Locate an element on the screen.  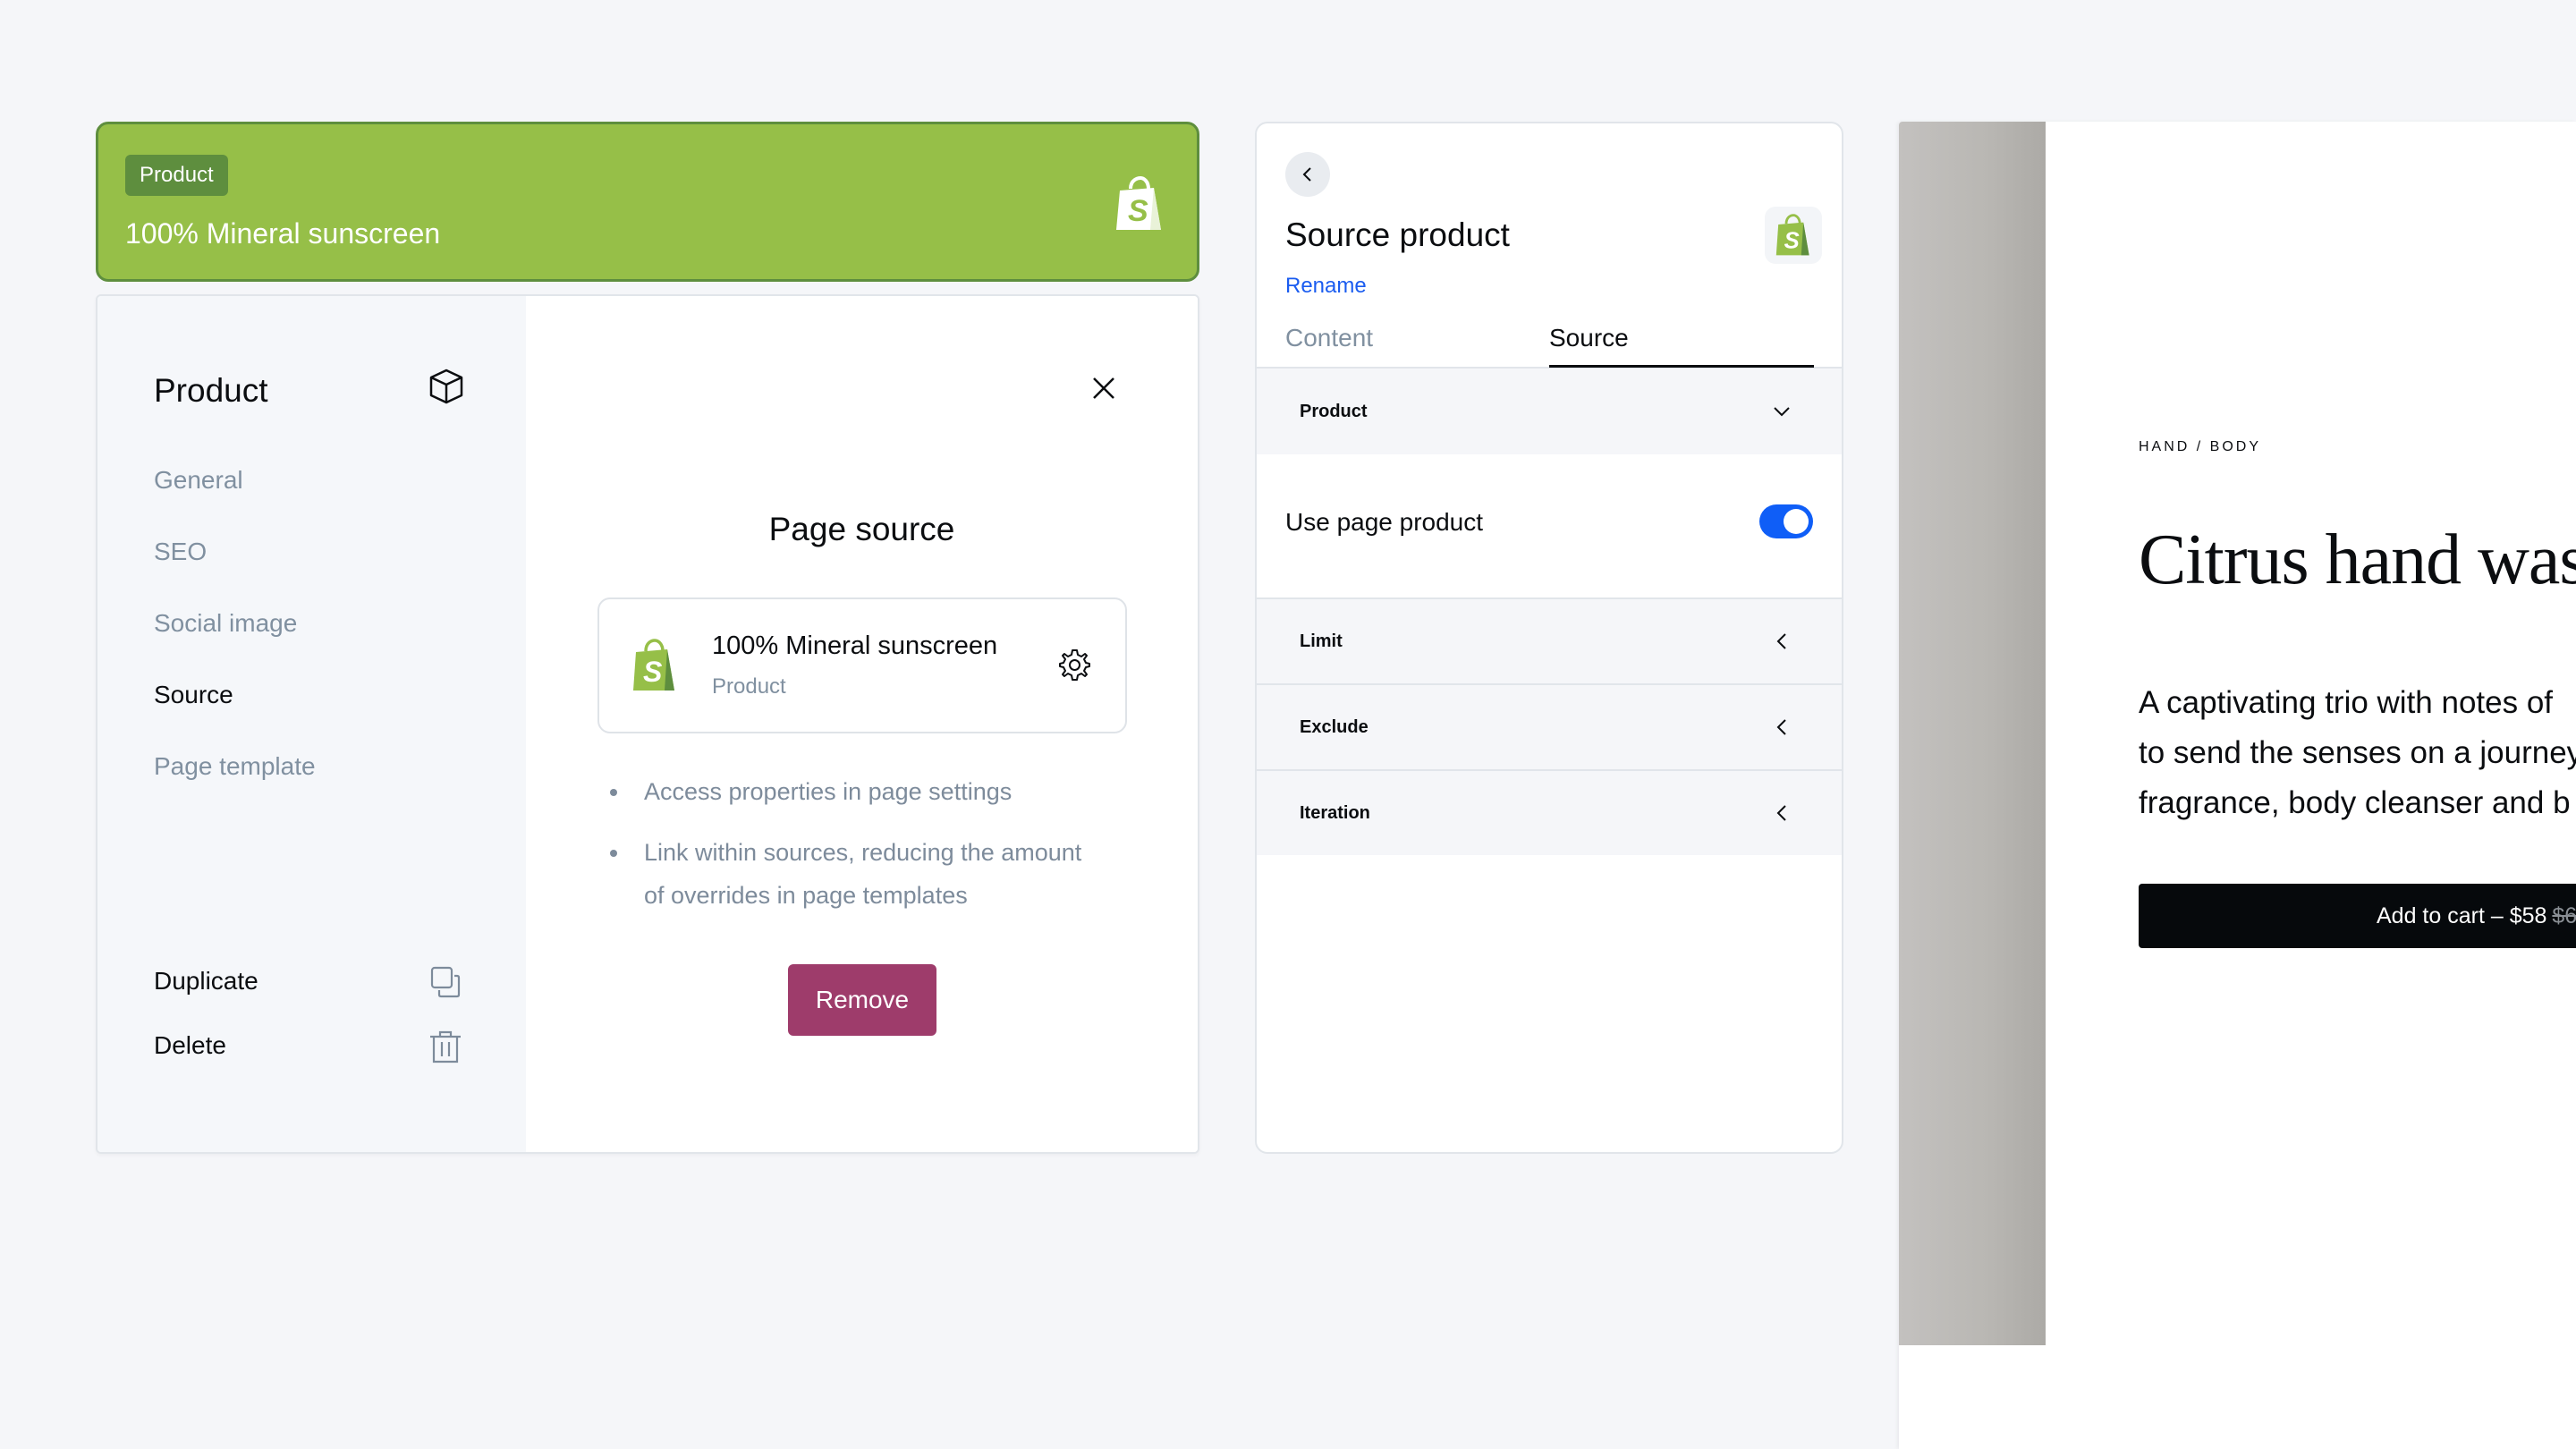
sidebar-item-page-template: Page template is located at coordinates (235, 766).